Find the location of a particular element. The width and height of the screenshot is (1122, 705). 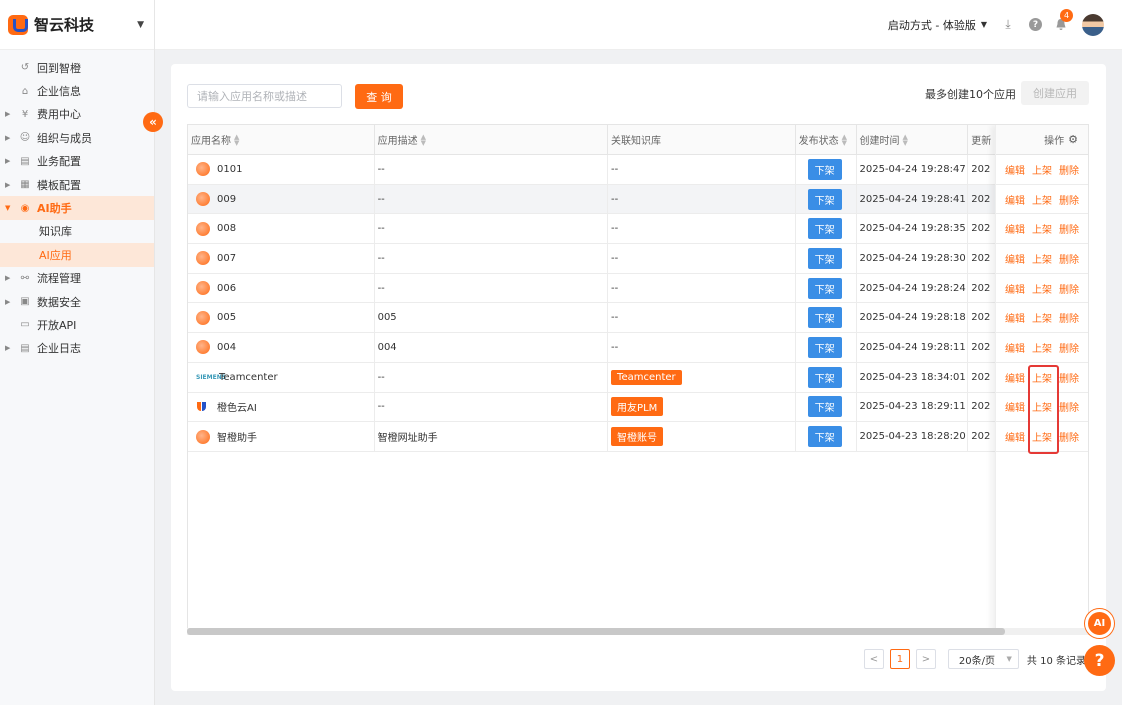

knowledge-base-tag: Teamcenter is located at coordinates (646, 377).